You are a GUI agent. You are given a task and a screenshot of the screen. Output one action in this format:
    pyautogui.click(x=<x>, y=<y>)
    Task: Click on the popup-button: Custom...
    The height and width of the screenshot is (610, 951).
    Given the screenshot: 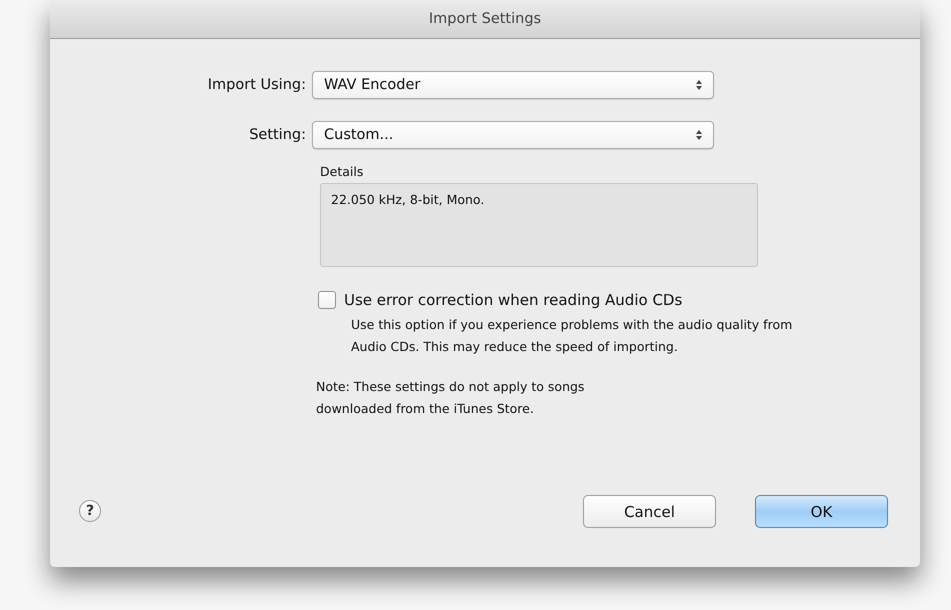 What is the action you would take?
    pyautogui.click(x=513, y=135)
    